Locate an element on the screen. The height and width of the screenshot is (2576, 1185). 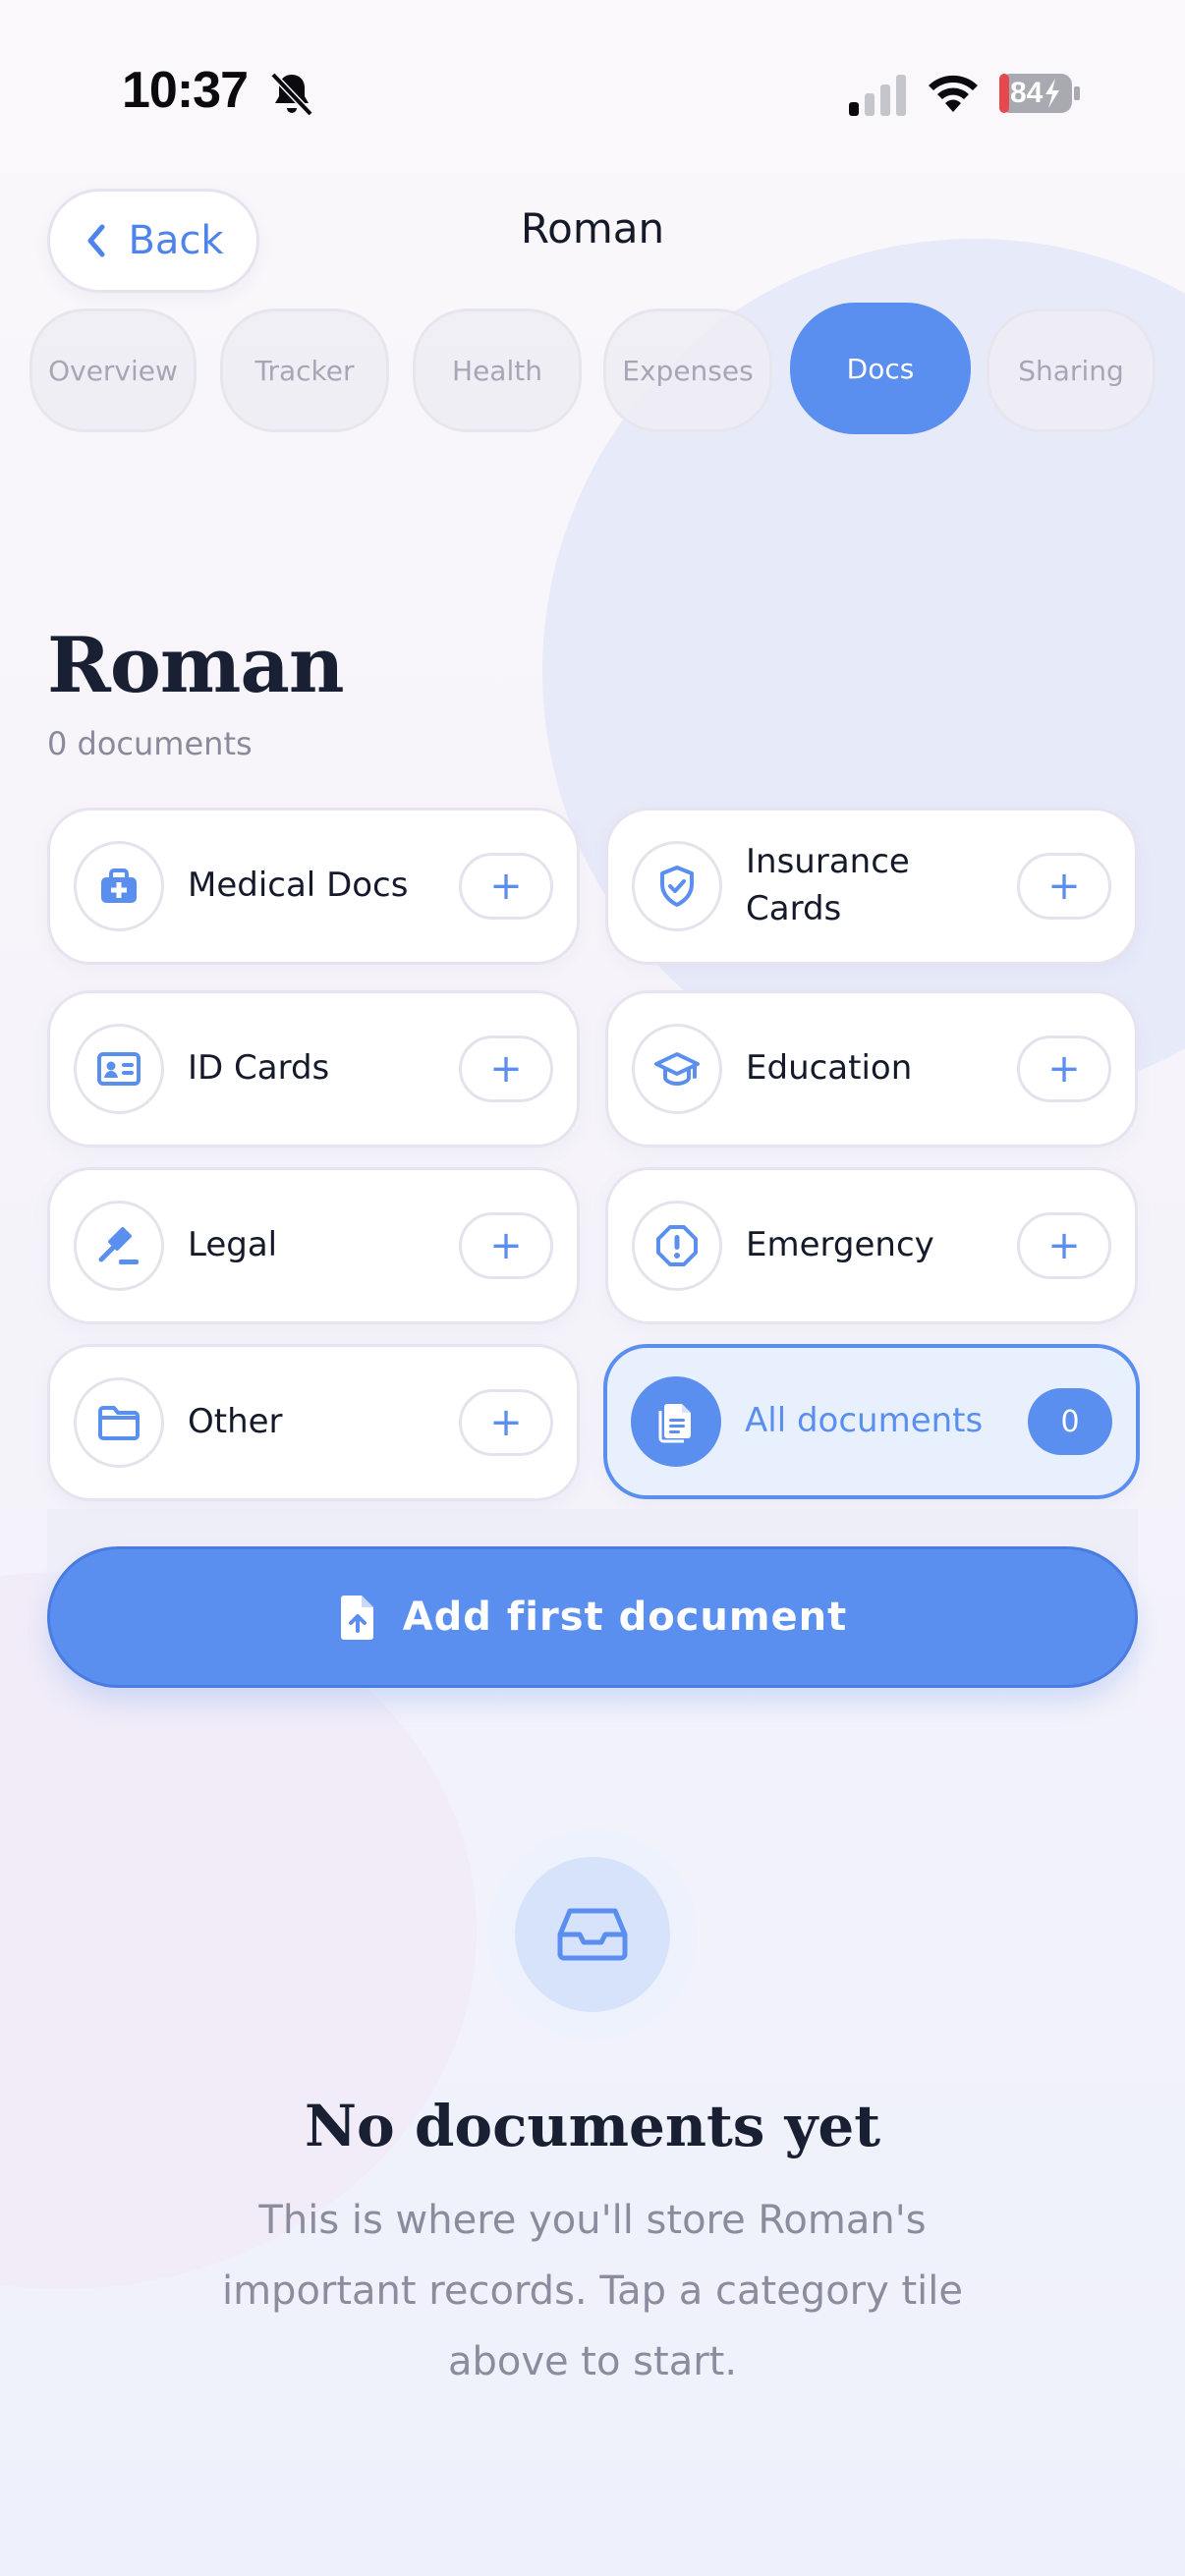
add-insurance-cards-button: + is located at coordinates (1064, 886).